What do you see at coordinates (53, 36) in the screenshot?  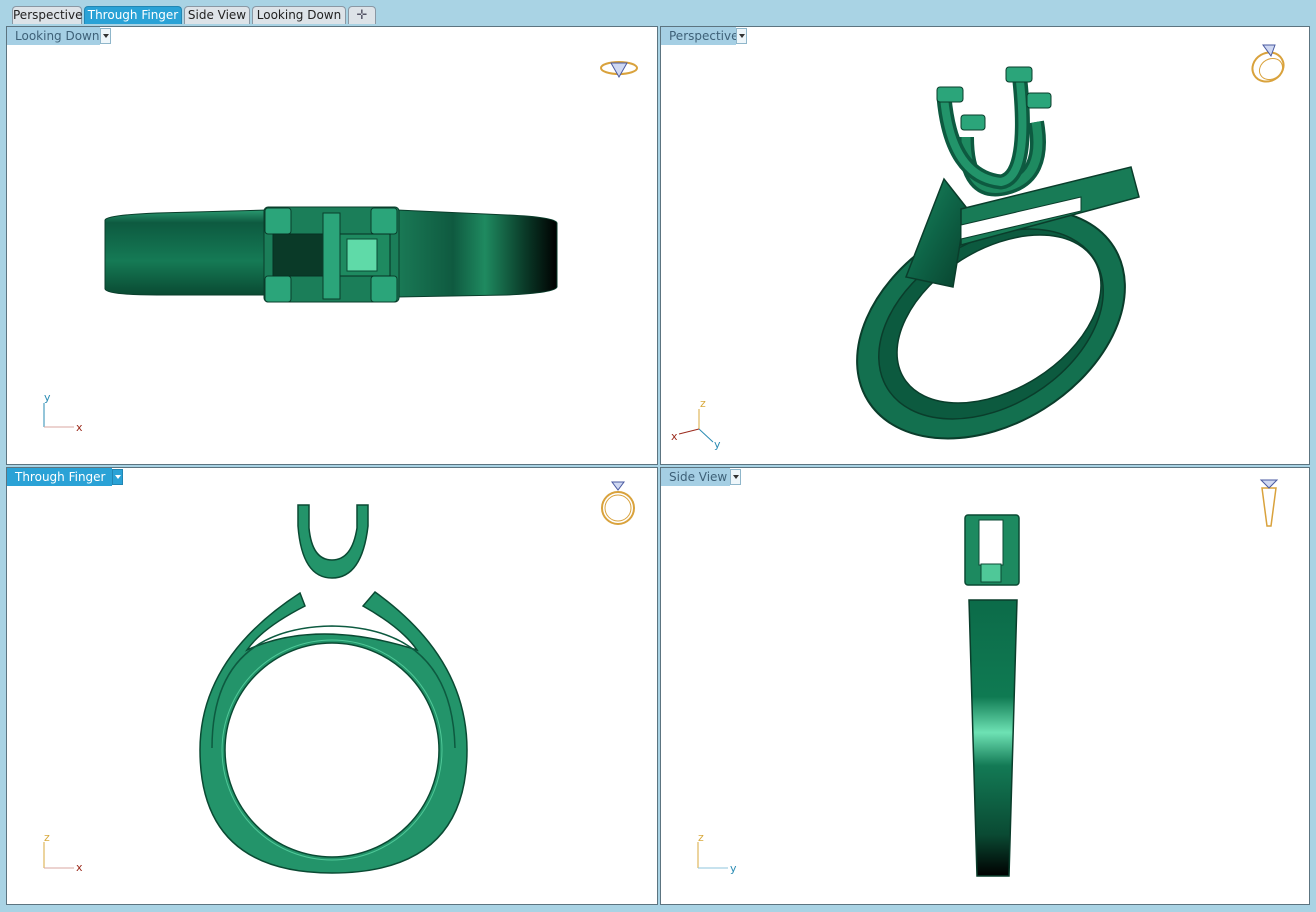 I see `viewport-title-looking-down: Looking Down` at bounding box center [53, 36].